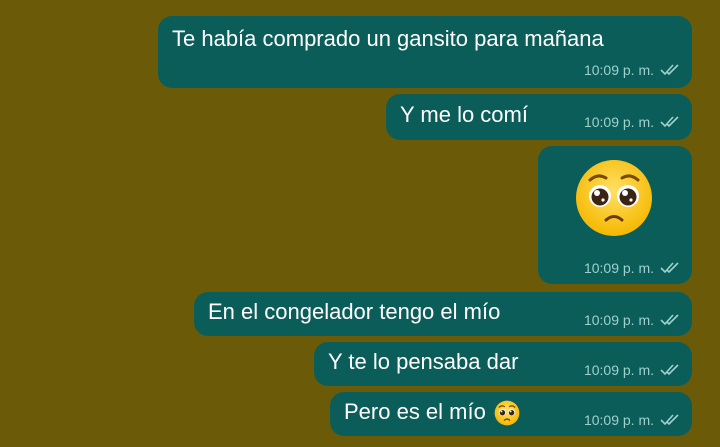  I want to click on message-bubble: Y me lo comí 10:09 p. m., so click(539, 117).